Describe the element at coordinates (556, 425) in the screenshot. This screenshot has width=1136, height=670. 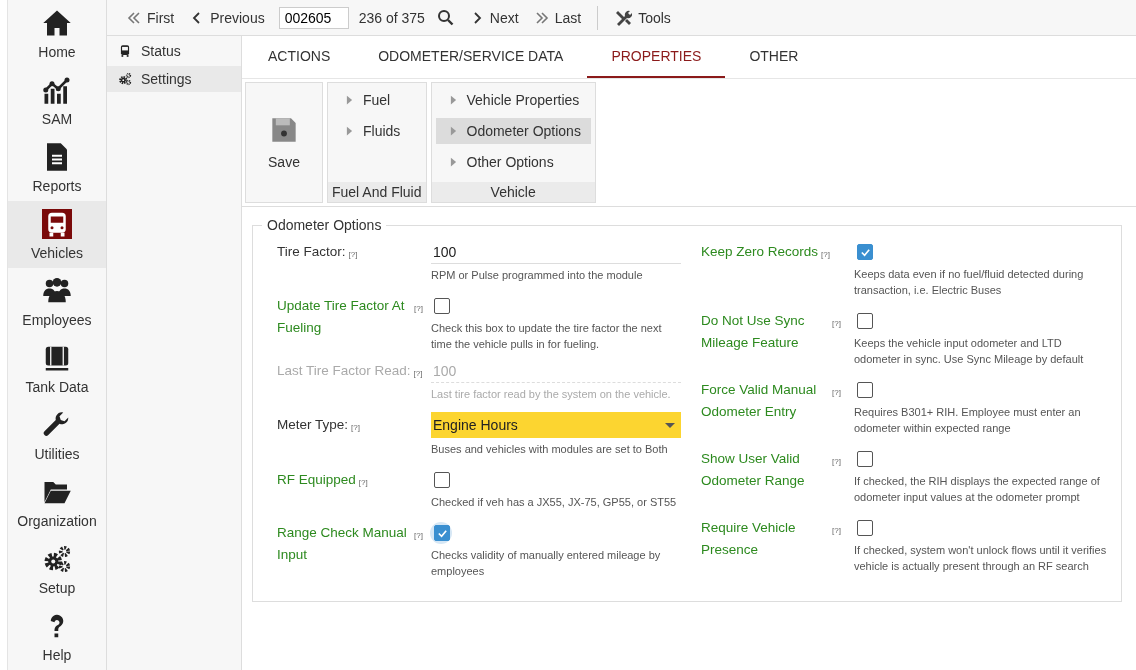
I see `dropdown: Engine Hours` at that location.